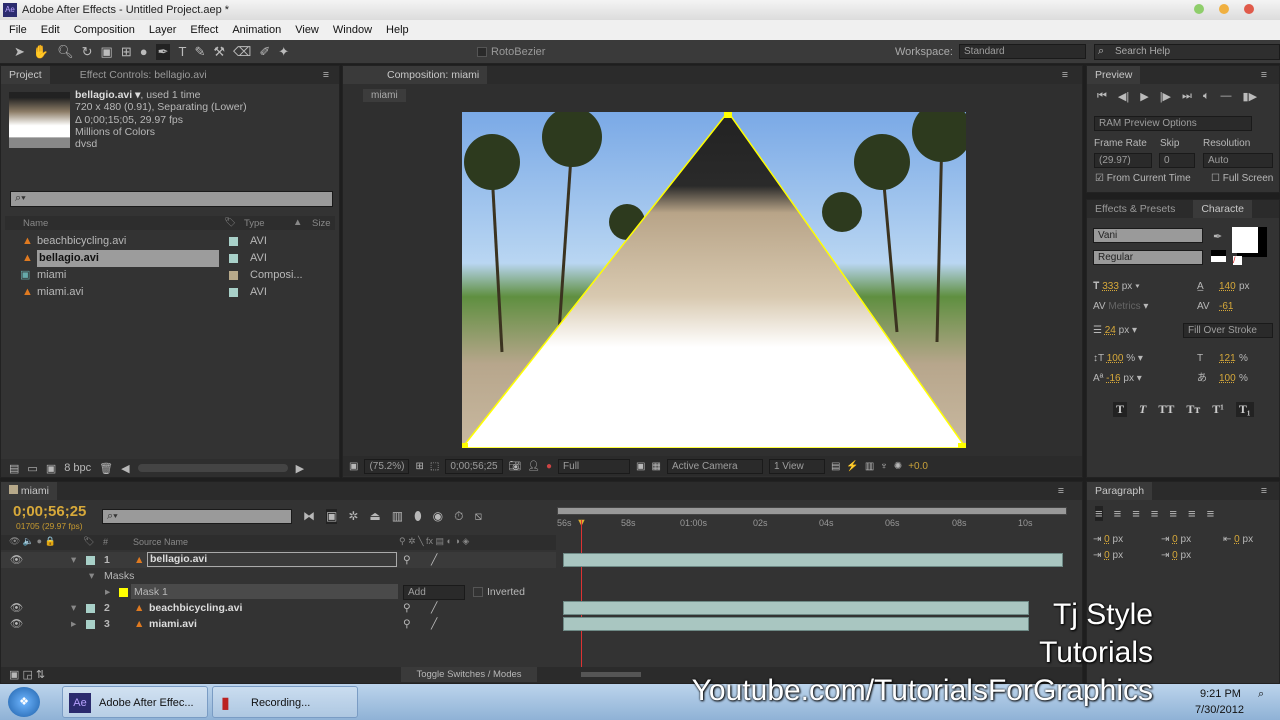  I want to click on timeline-icon: ▥, so click(869, 466).